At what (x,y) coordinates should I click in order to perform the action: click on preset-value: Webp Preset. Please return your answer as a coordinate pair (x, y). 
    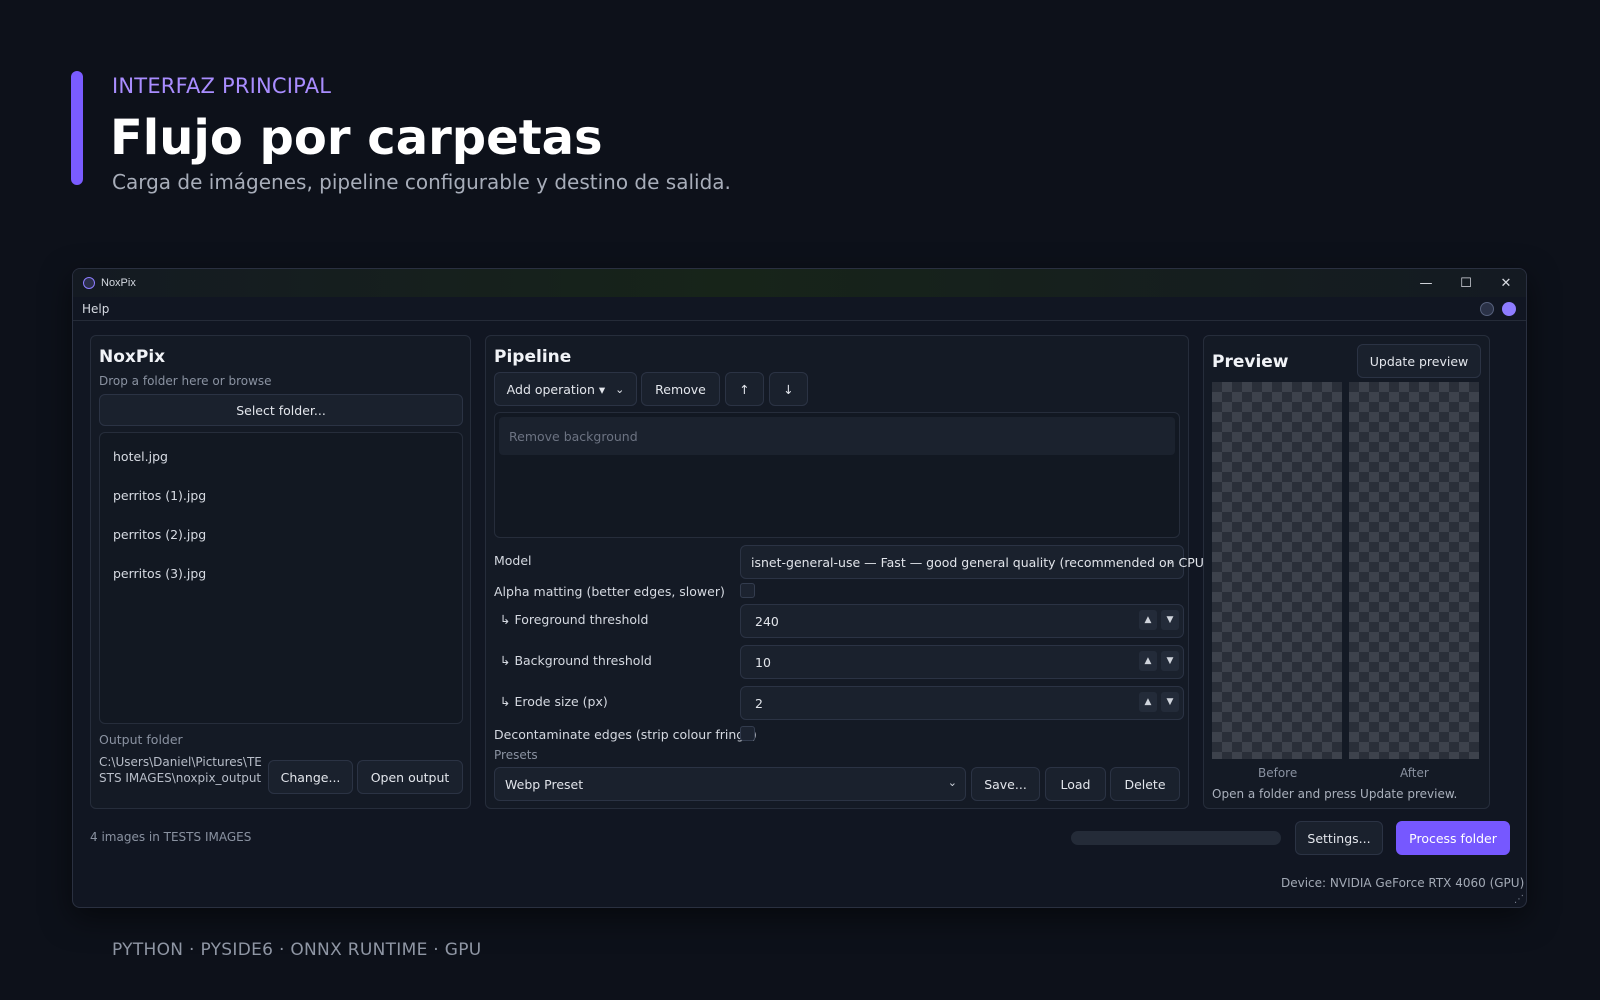
    Looking at the image, I should click on (544, 784).